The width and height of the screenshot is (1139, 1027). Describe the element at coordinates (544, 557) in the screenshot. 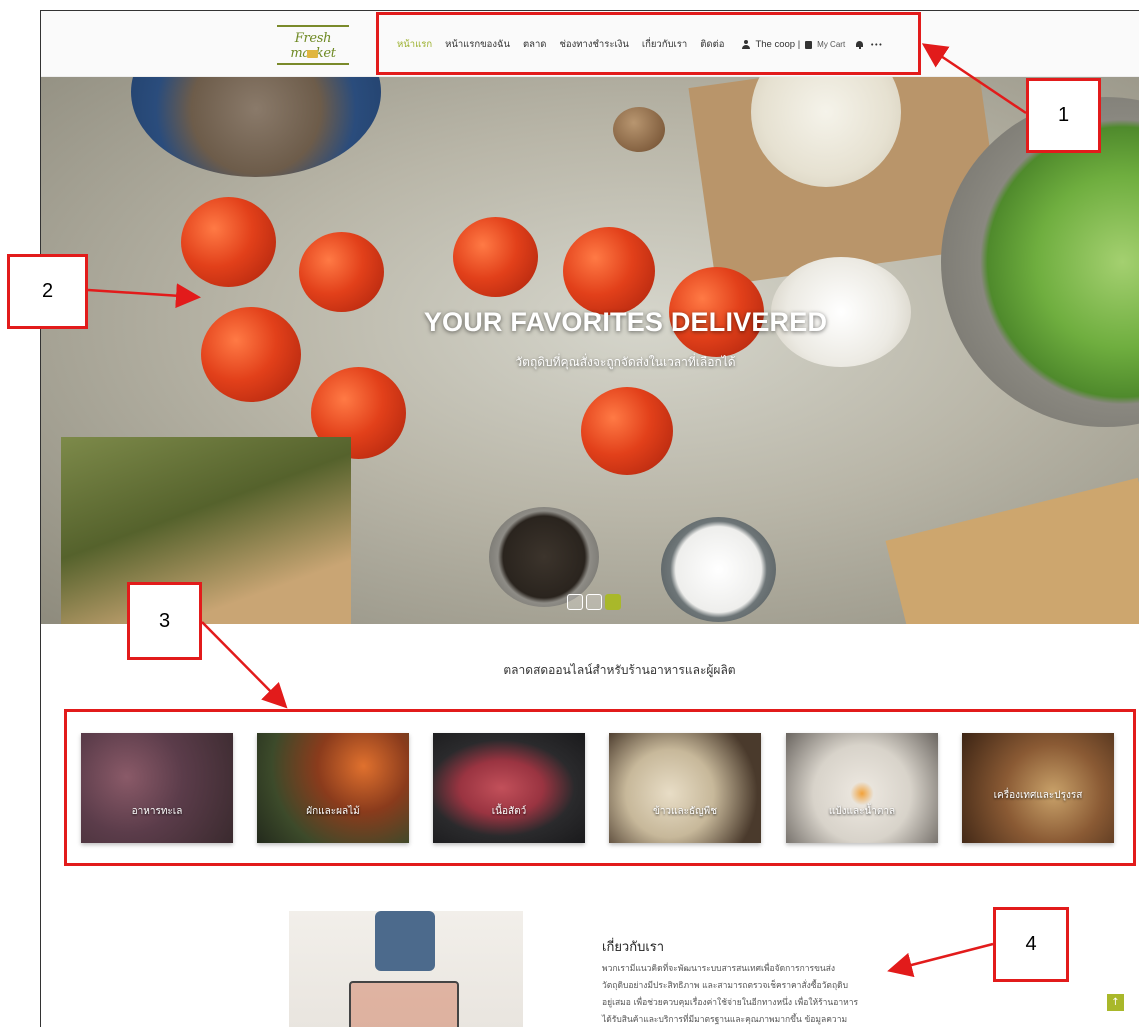

I see `pepper-bowl-image` at that location.